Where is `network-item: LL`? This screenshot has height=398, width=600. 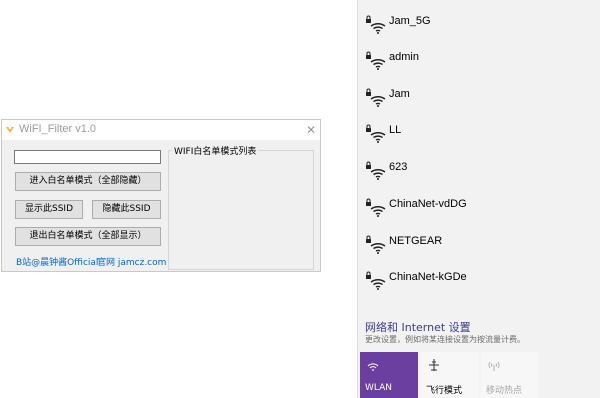 network-item: LL is located at coordinates (479, 133).